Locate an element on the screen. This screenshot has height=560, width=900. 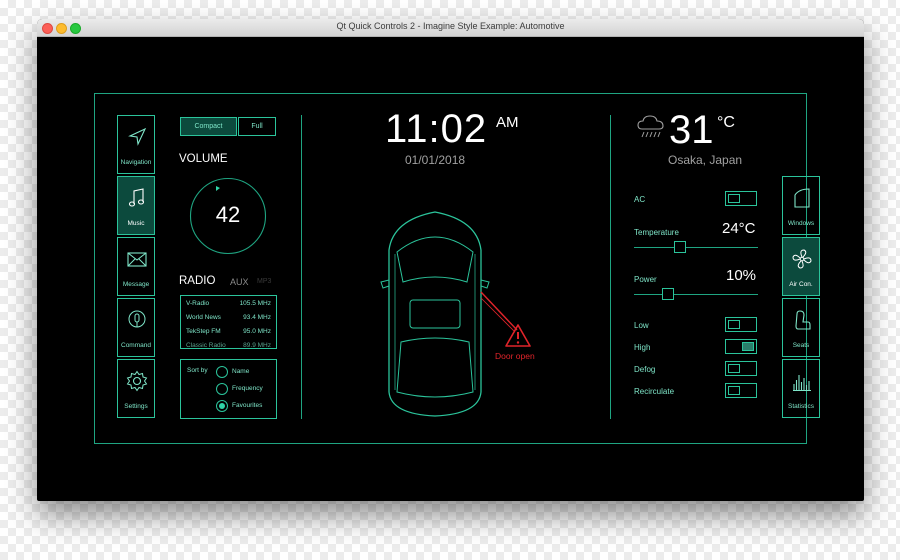
sort-label: Sort by is located at coordinates (197, 370).